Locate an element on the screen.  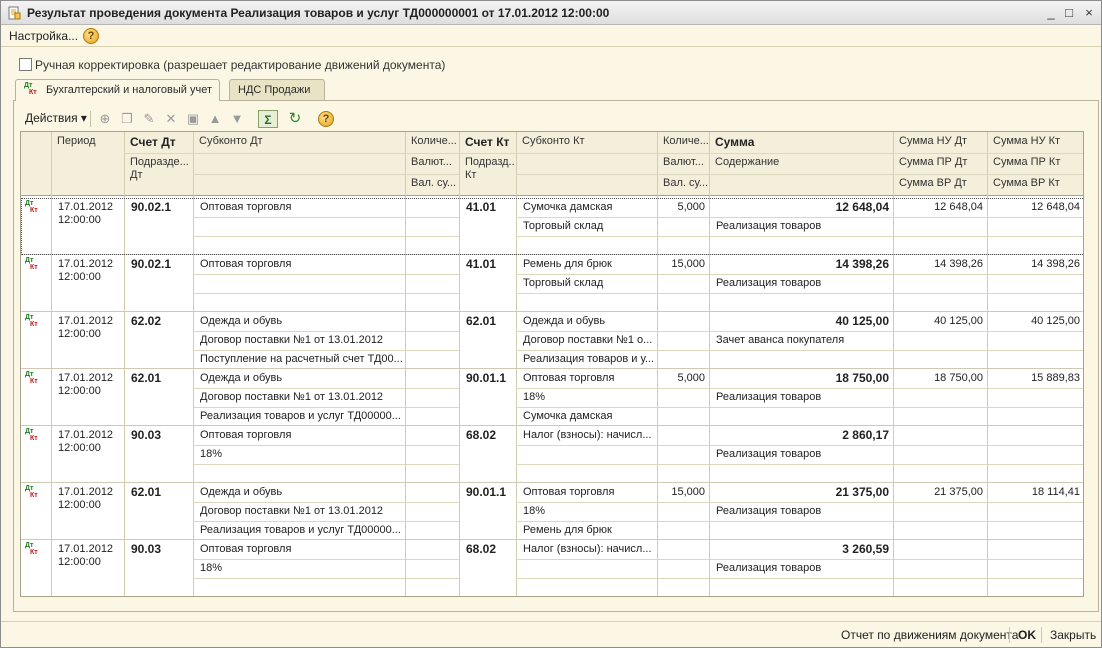
column-summa: Сумма is located at coordinates (801, 142).